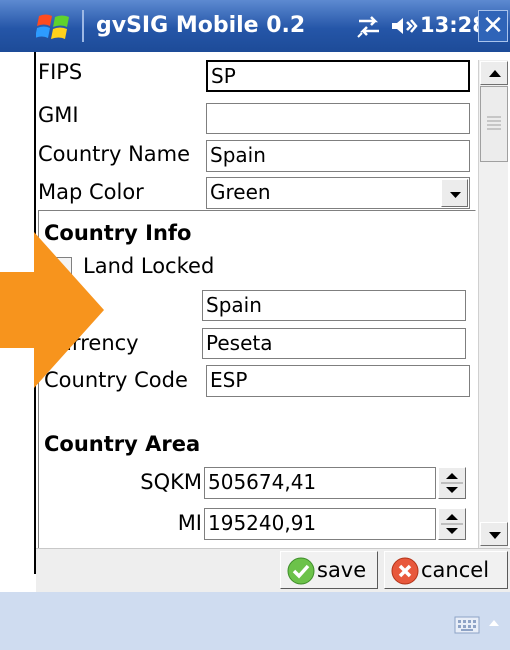 This screenshot has width=510, height=650. I want to click on country-area-heading: Country Area, so click(122, 444).